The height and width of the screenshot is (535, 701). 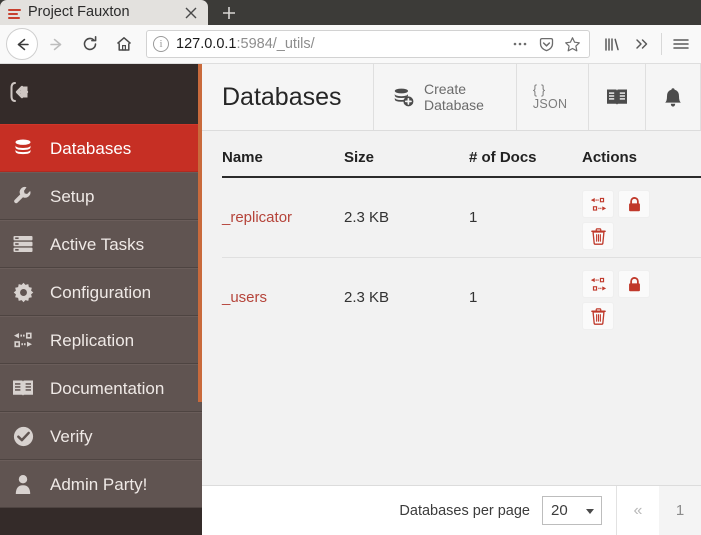 I want to click on library-icon, so click(x=612, y=44).